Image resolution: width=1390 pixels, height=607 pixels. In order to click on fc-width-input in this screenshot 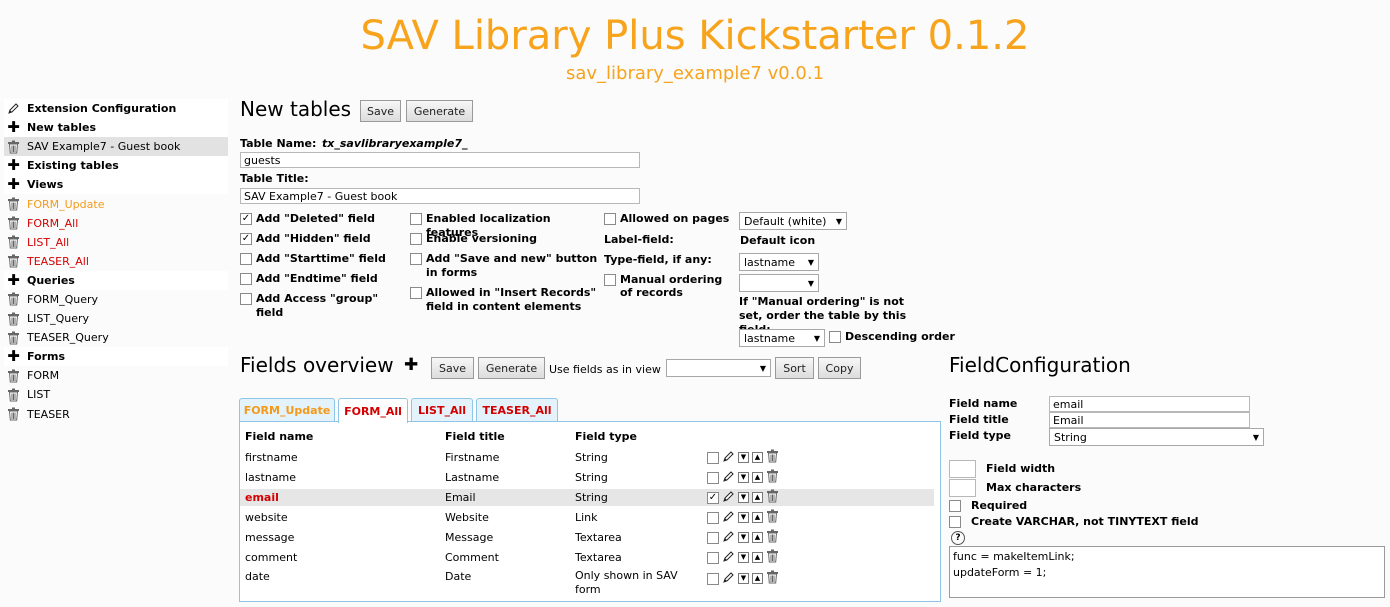, I will do `click(962, 469)`.